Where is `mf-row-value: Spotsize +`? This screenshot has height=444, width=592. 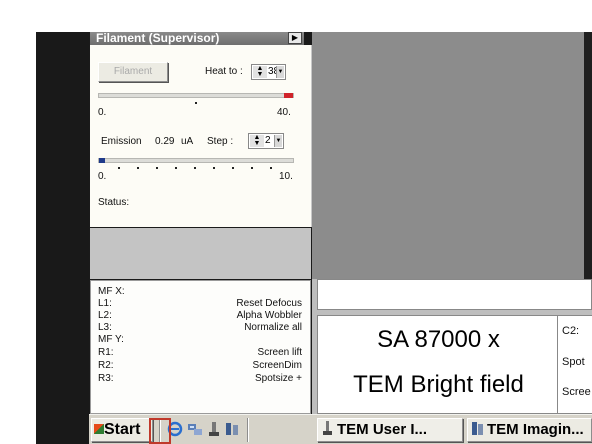 mf-row-value: Spotsize + is located at coordinates (278, 378).